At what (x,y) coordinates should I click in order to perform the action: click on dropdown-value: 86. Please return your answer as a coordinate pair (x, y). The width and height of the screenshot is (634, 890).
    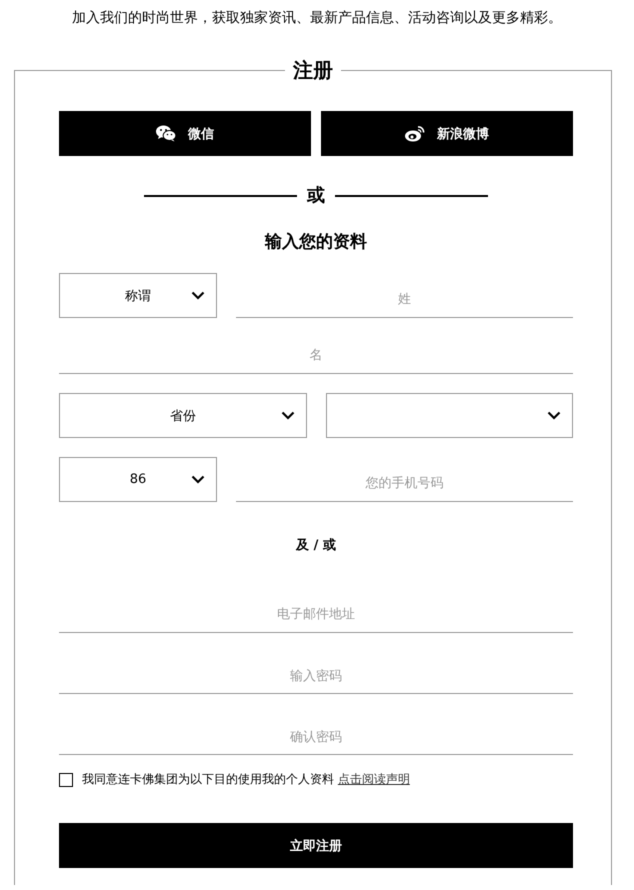
    Looking at the image, I should click on (138, 479).